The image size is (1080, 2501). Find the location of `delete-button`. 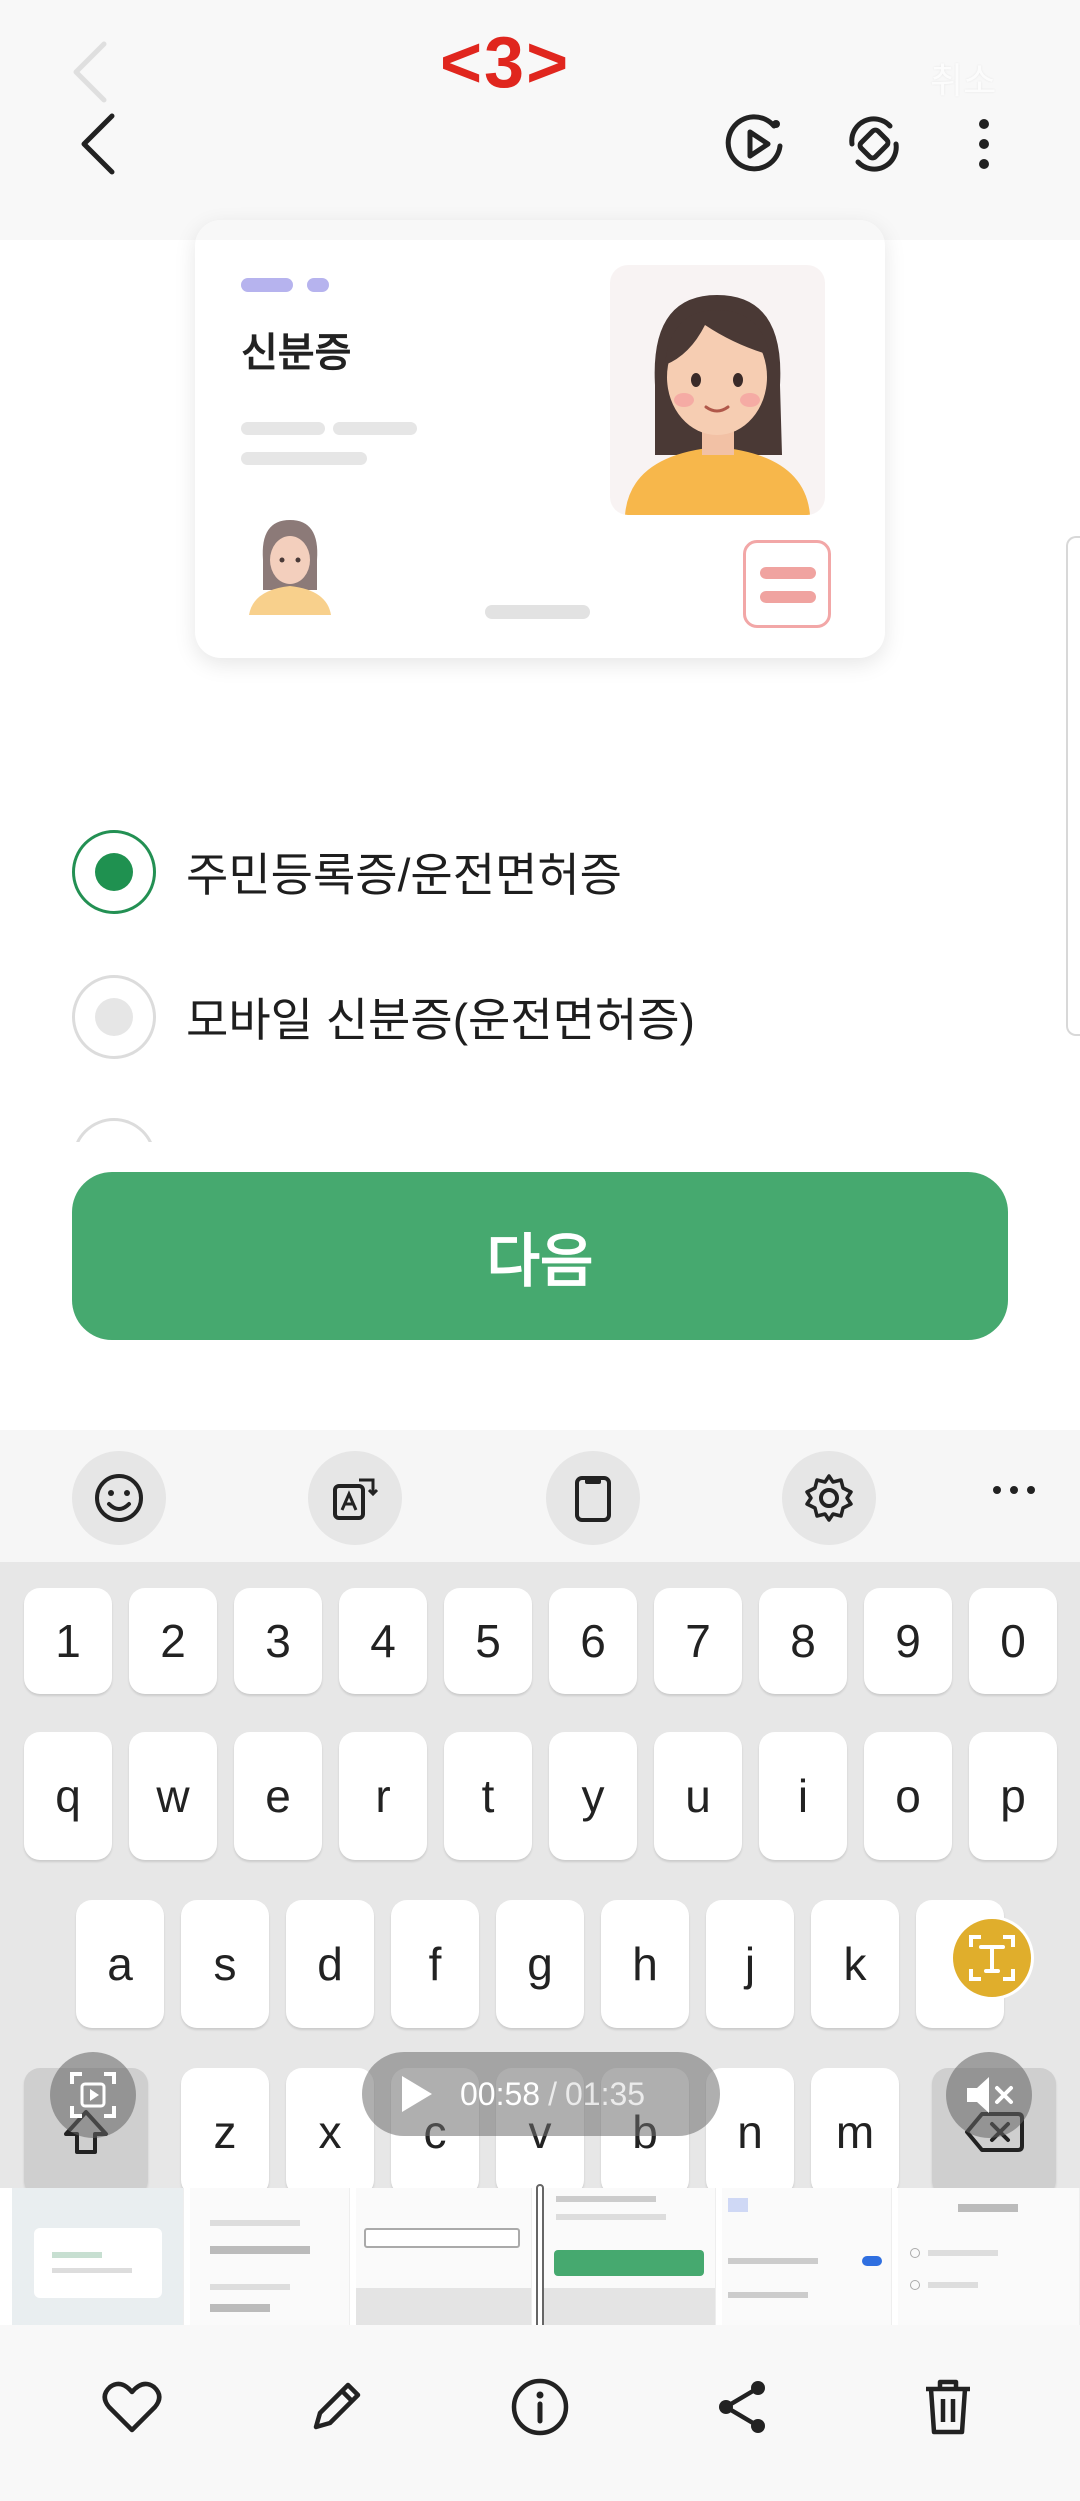

delete-button is located at coordinates (948, 2407).